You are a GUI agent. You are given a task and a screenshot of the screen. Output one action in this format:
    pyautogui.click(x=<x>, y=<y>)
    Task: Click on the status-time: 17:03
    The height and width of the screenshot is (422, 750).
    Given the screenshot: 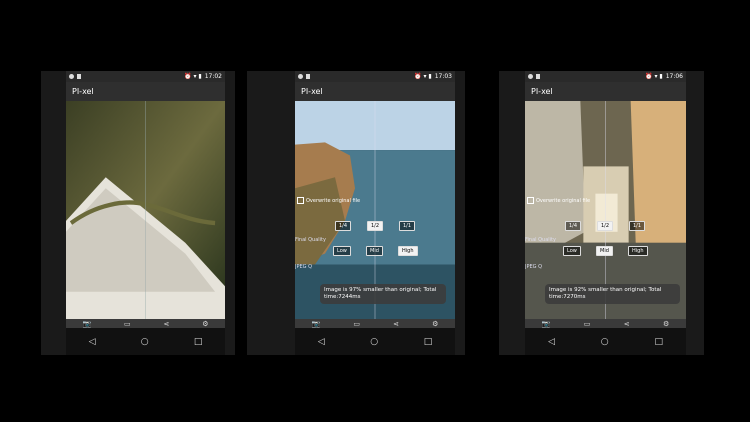 What is the action you would take?
    pyautogui.click(x=443, y=76)
    